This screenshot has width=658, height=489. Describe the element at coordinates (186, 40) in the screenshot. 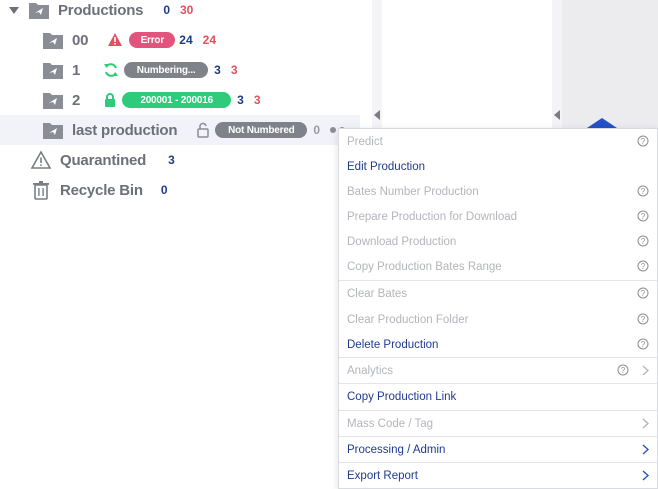

I see `item-count-blue: 24` at that location.